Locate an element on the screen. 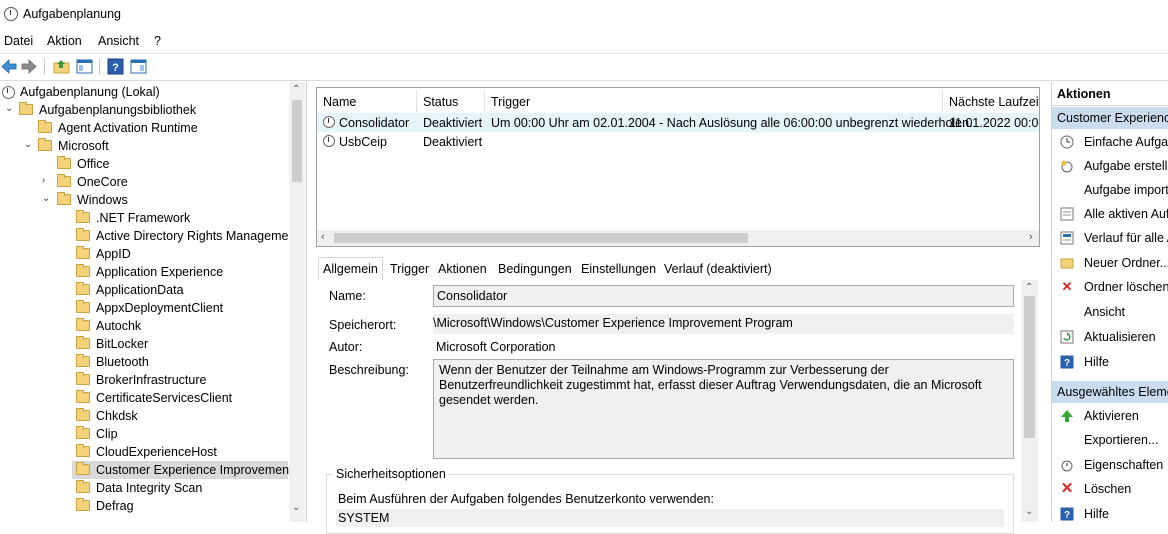 This screenshot has height=534, width=1168. action-properties: Eigenschaften is located at coordinates (1110, 465).